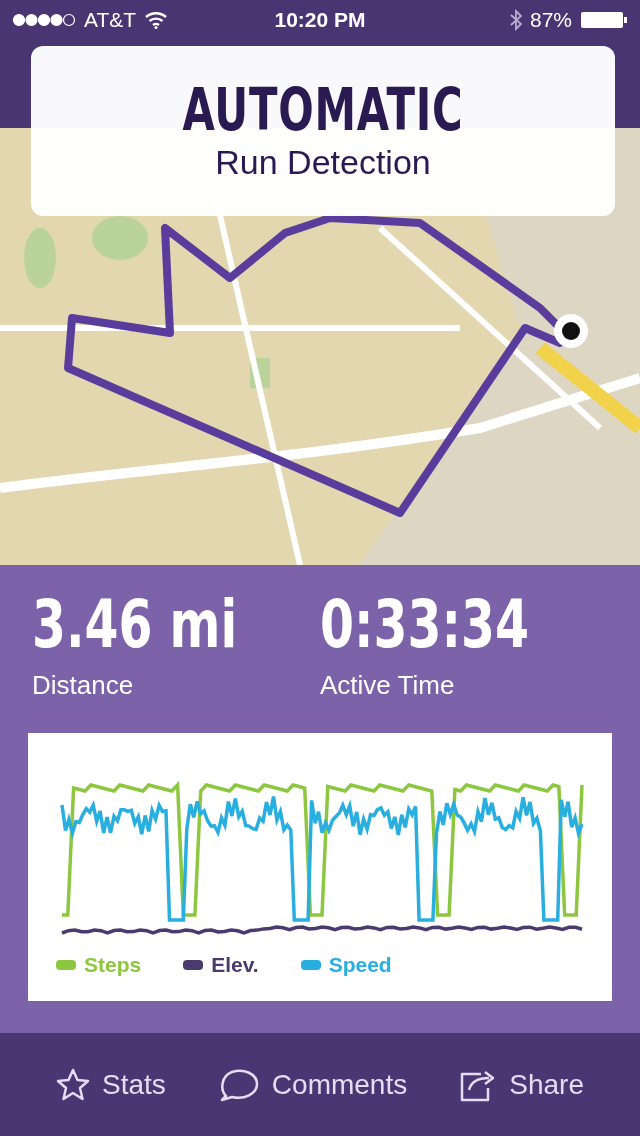 Image resolution: width=640 pixels, height=1136 pixels. What do you see at coordinates (135, 625) in the screenshot?
I see `stat-value: 3.46 mi` at bounding box center [135, 625].